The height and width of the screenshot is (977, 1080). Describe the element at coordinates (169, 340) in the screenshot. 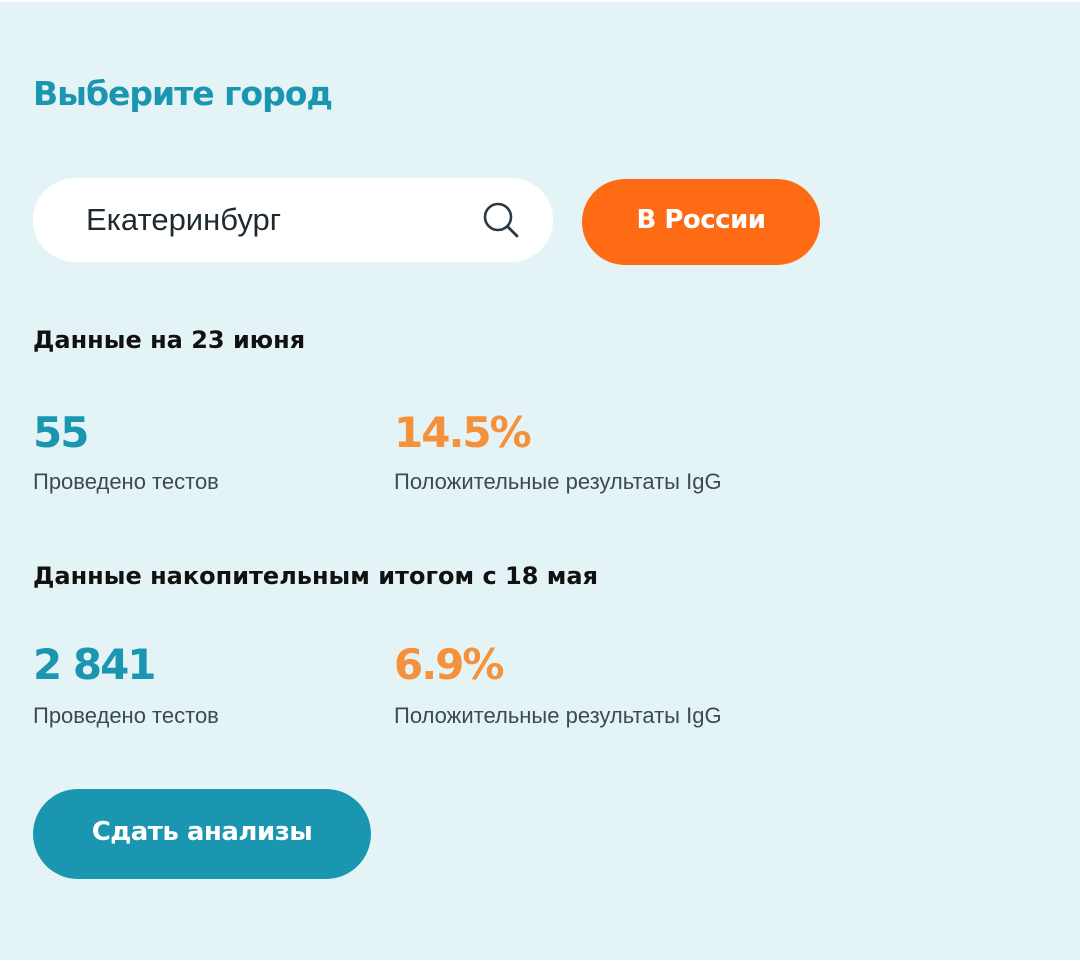

I see `daily-data-heading: Данные на 23 июня` at that location.